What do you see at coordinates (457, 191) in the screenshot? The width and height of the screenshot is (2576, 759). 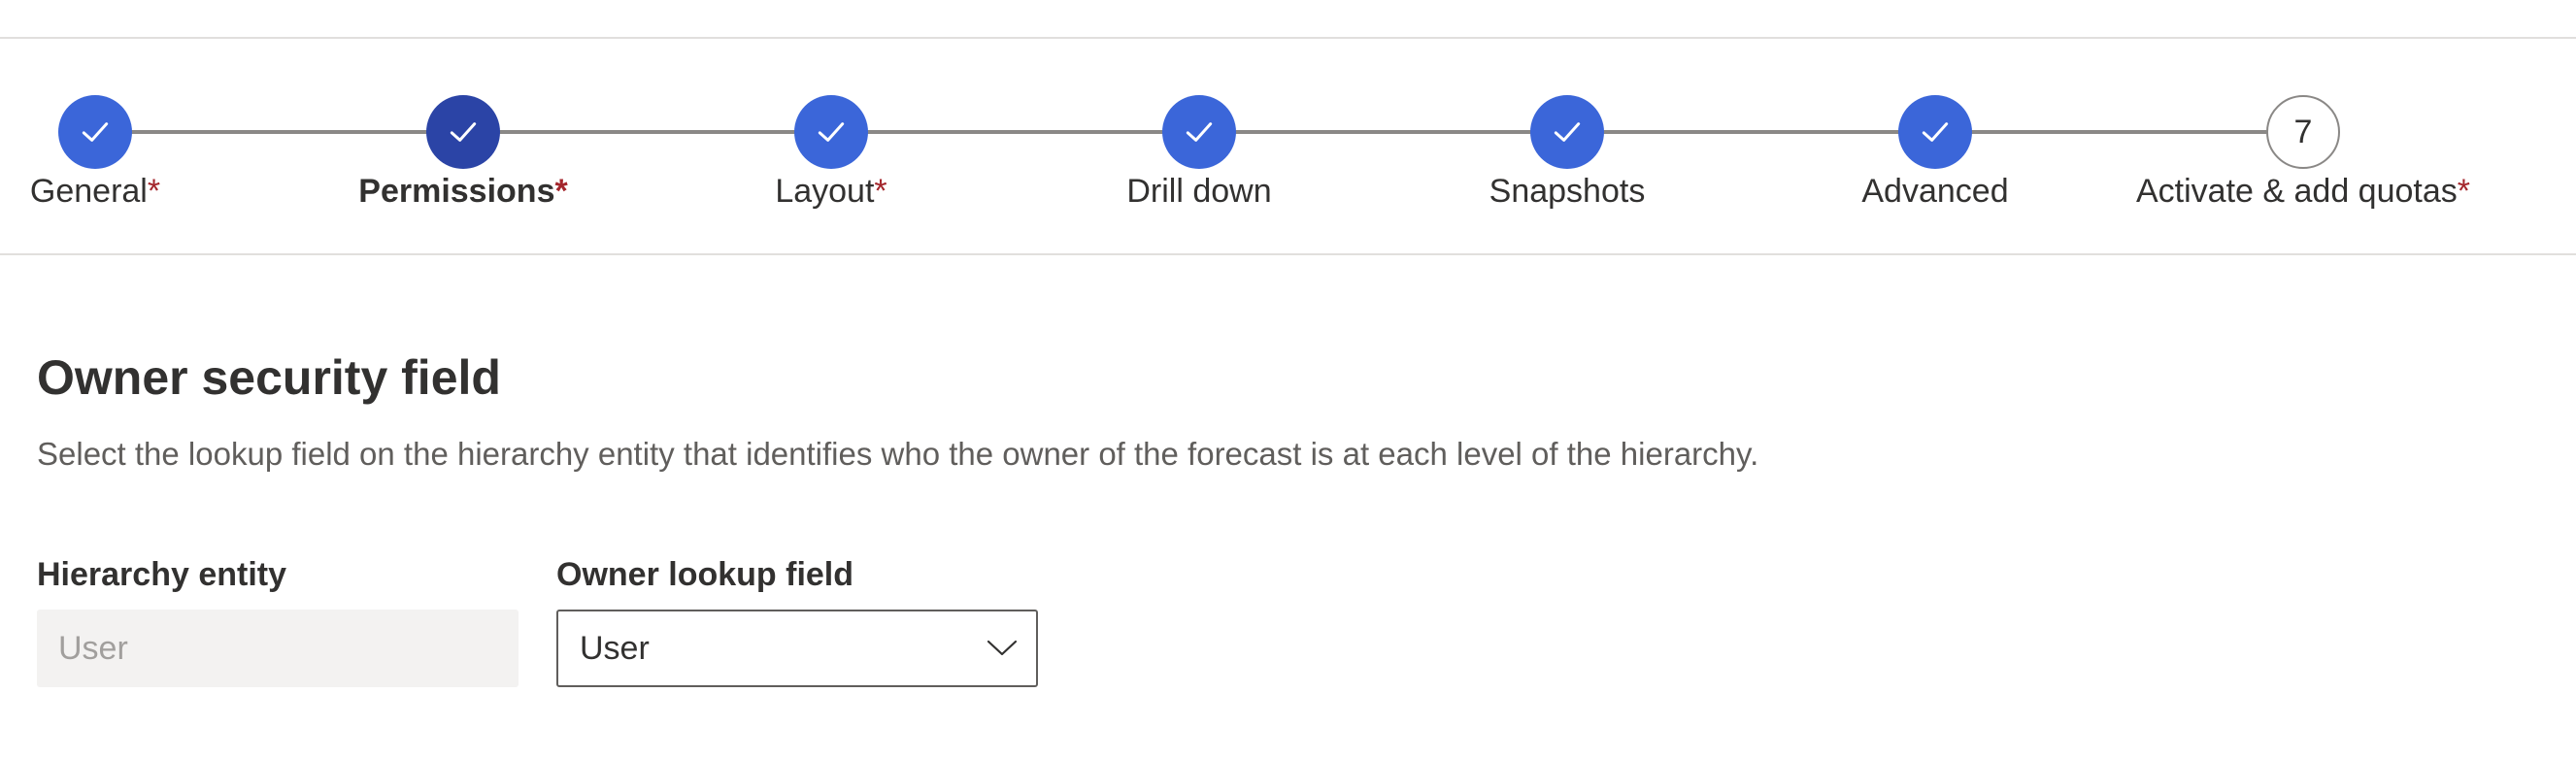 I see `step-label-text: Permissions` at bounding box center [457, 191].